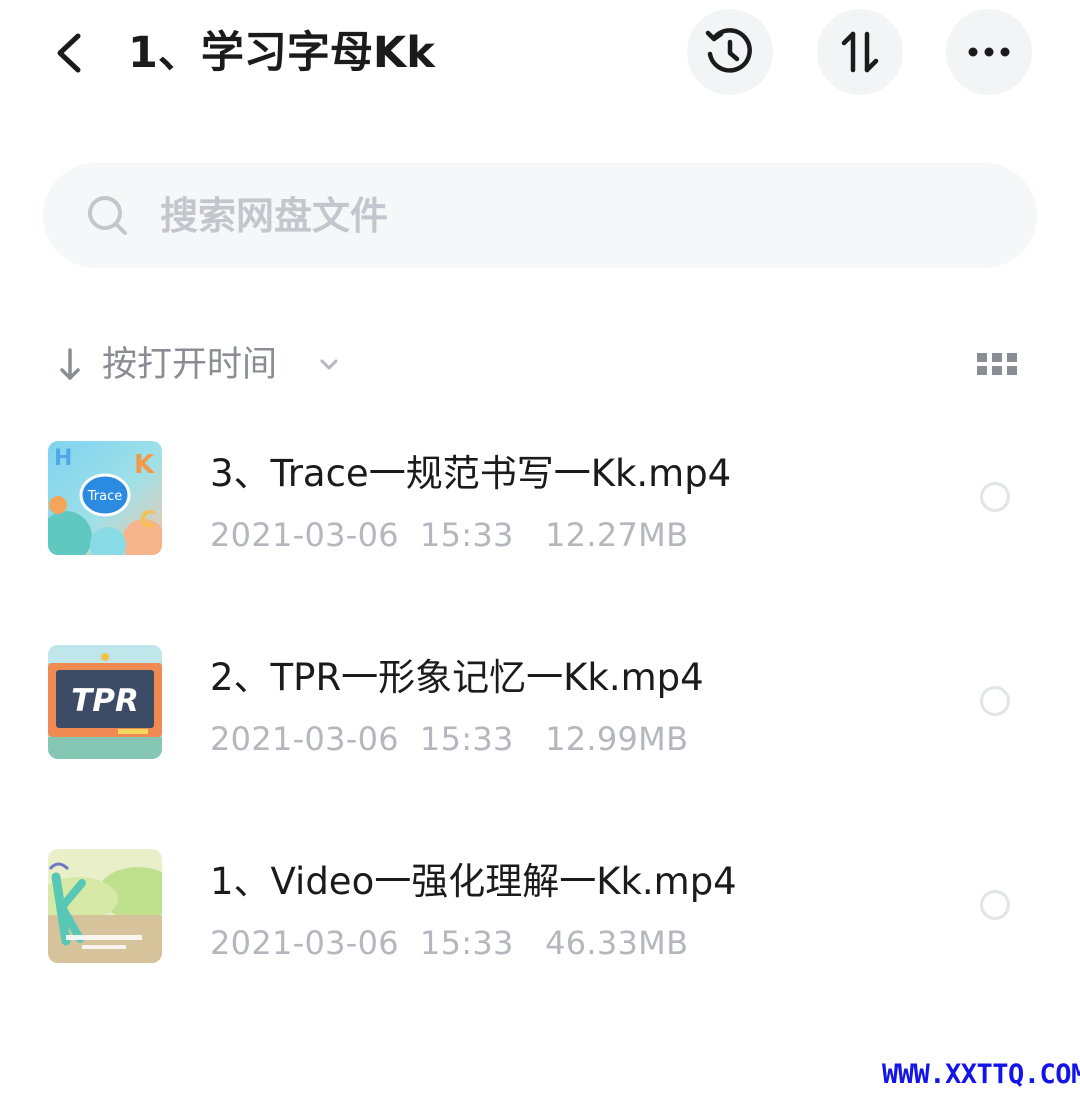  What do you see at coordinates (105, 906) in the screenshot?
I see `video-thumbnail` at bounding box center [105, 906].